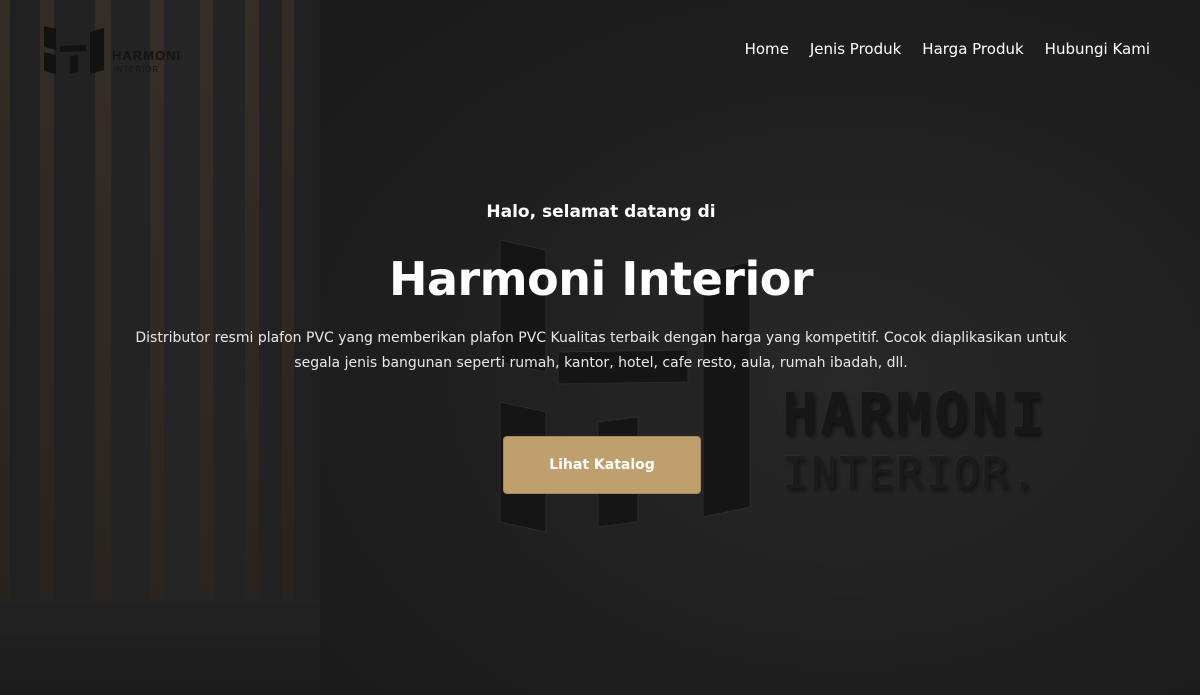 The width and height of the screenshot is (1200, 695). I want to click on nav-item-hubungi-kami: Hubungi Kami, so click(1097, 49).